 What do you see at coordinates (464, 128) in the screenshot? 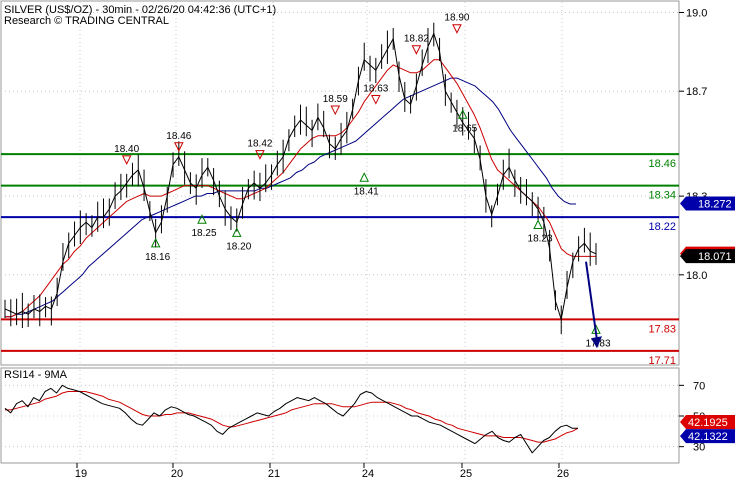
I see `pivot-low-label-11: 18.65` at bounding box center [464, 128].